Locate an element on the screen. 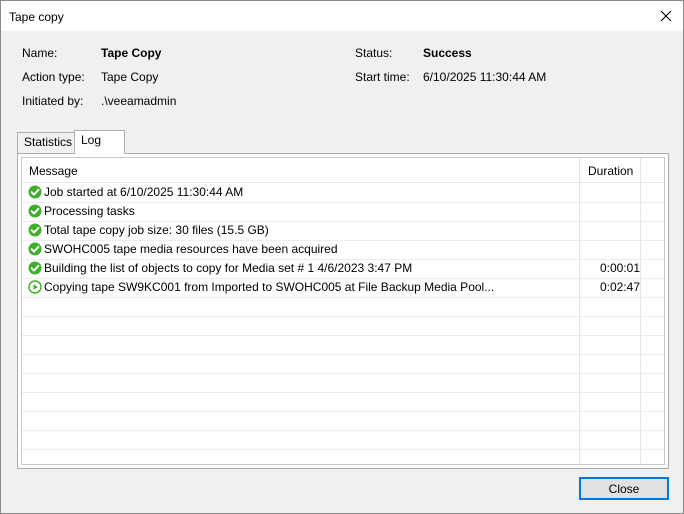 This screenshot has width=684, height=514. action-type-value: Tape Copy is located at coordinates (130, 77).